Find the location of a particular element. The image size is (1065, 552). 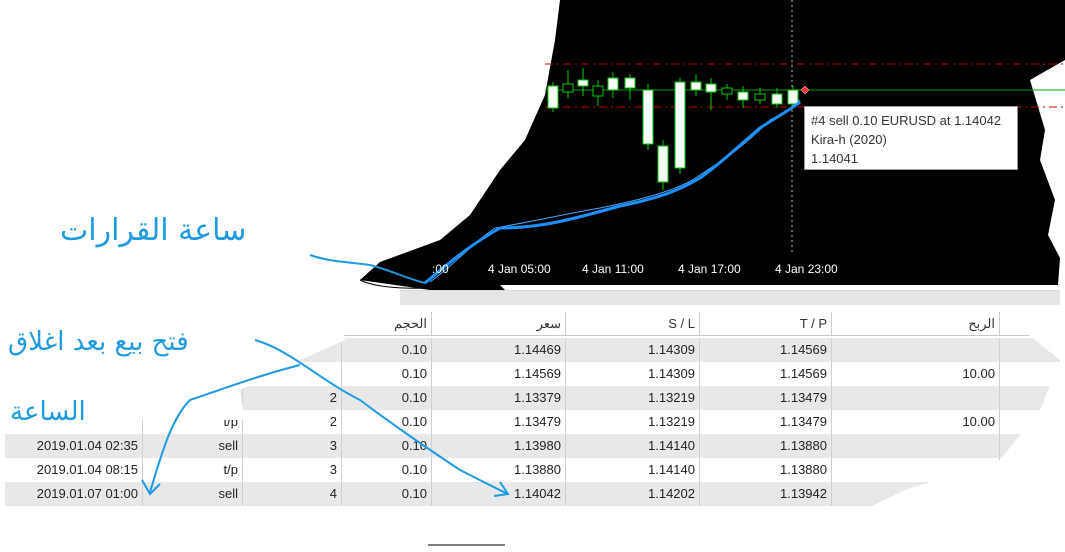

time-axis-label-3: 4 Jan 23:00 is located at coordinates (806, 269).